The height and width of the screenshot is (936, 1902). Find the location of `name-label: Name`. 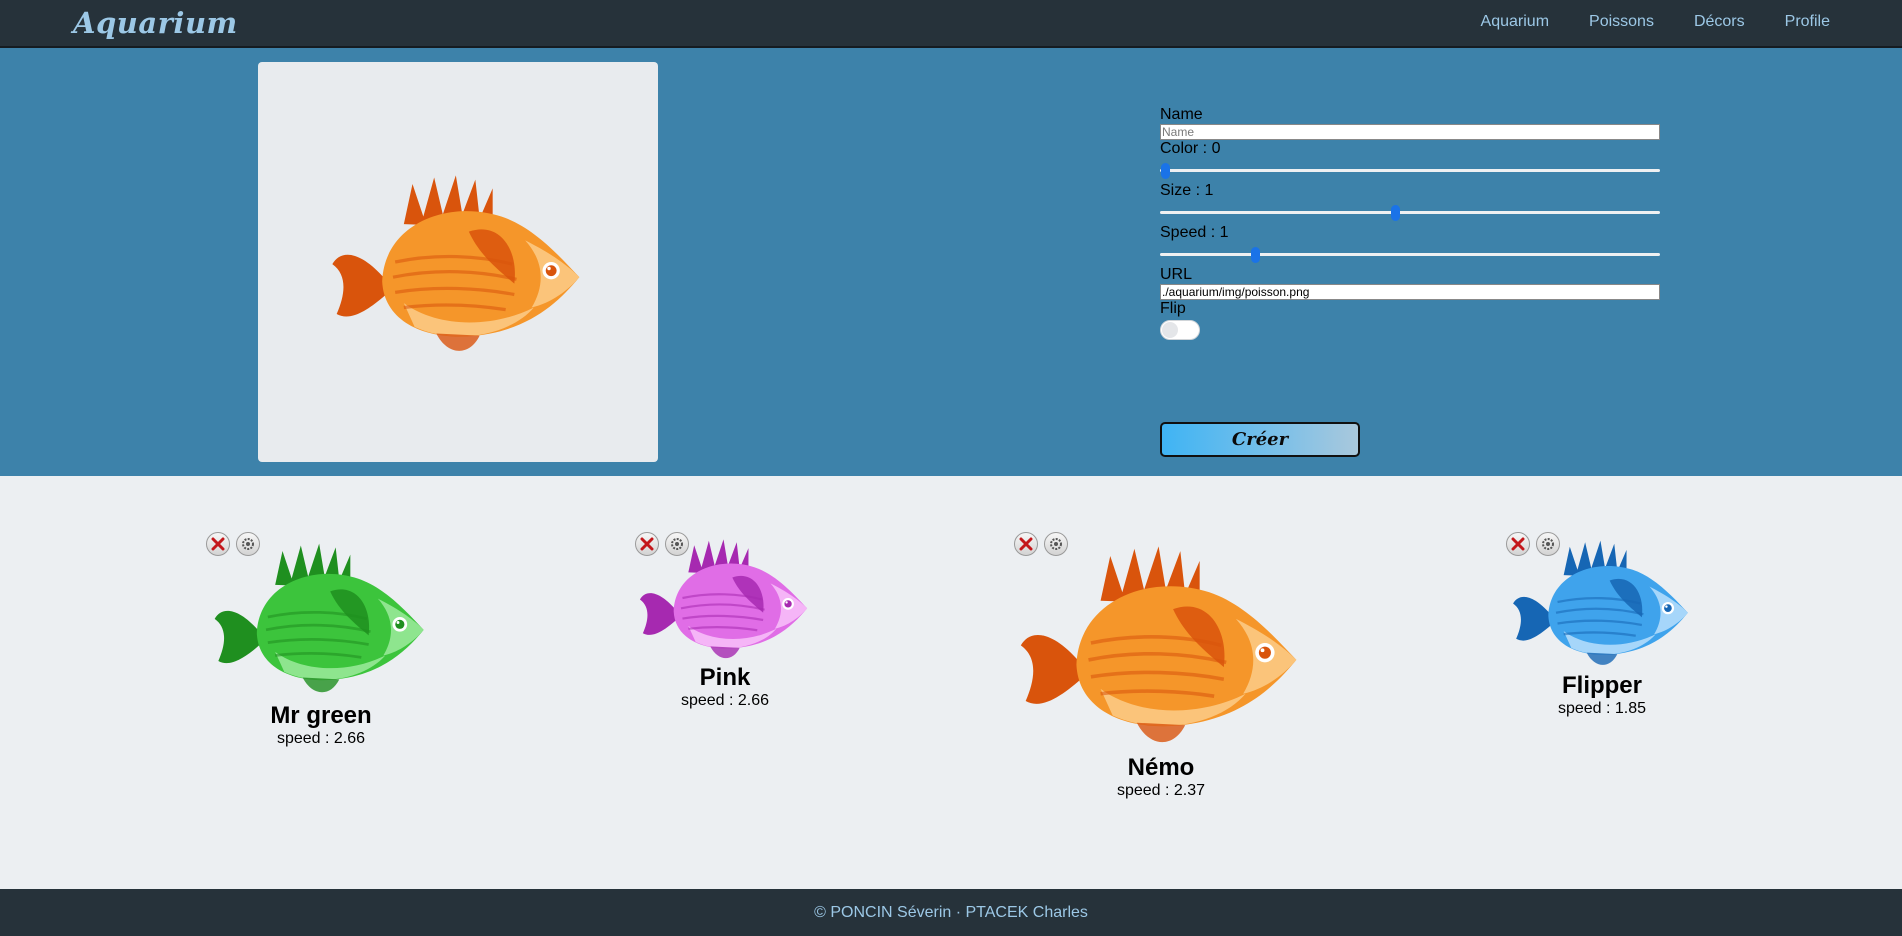

name-label: Name is located at coordinates (1181, 114).